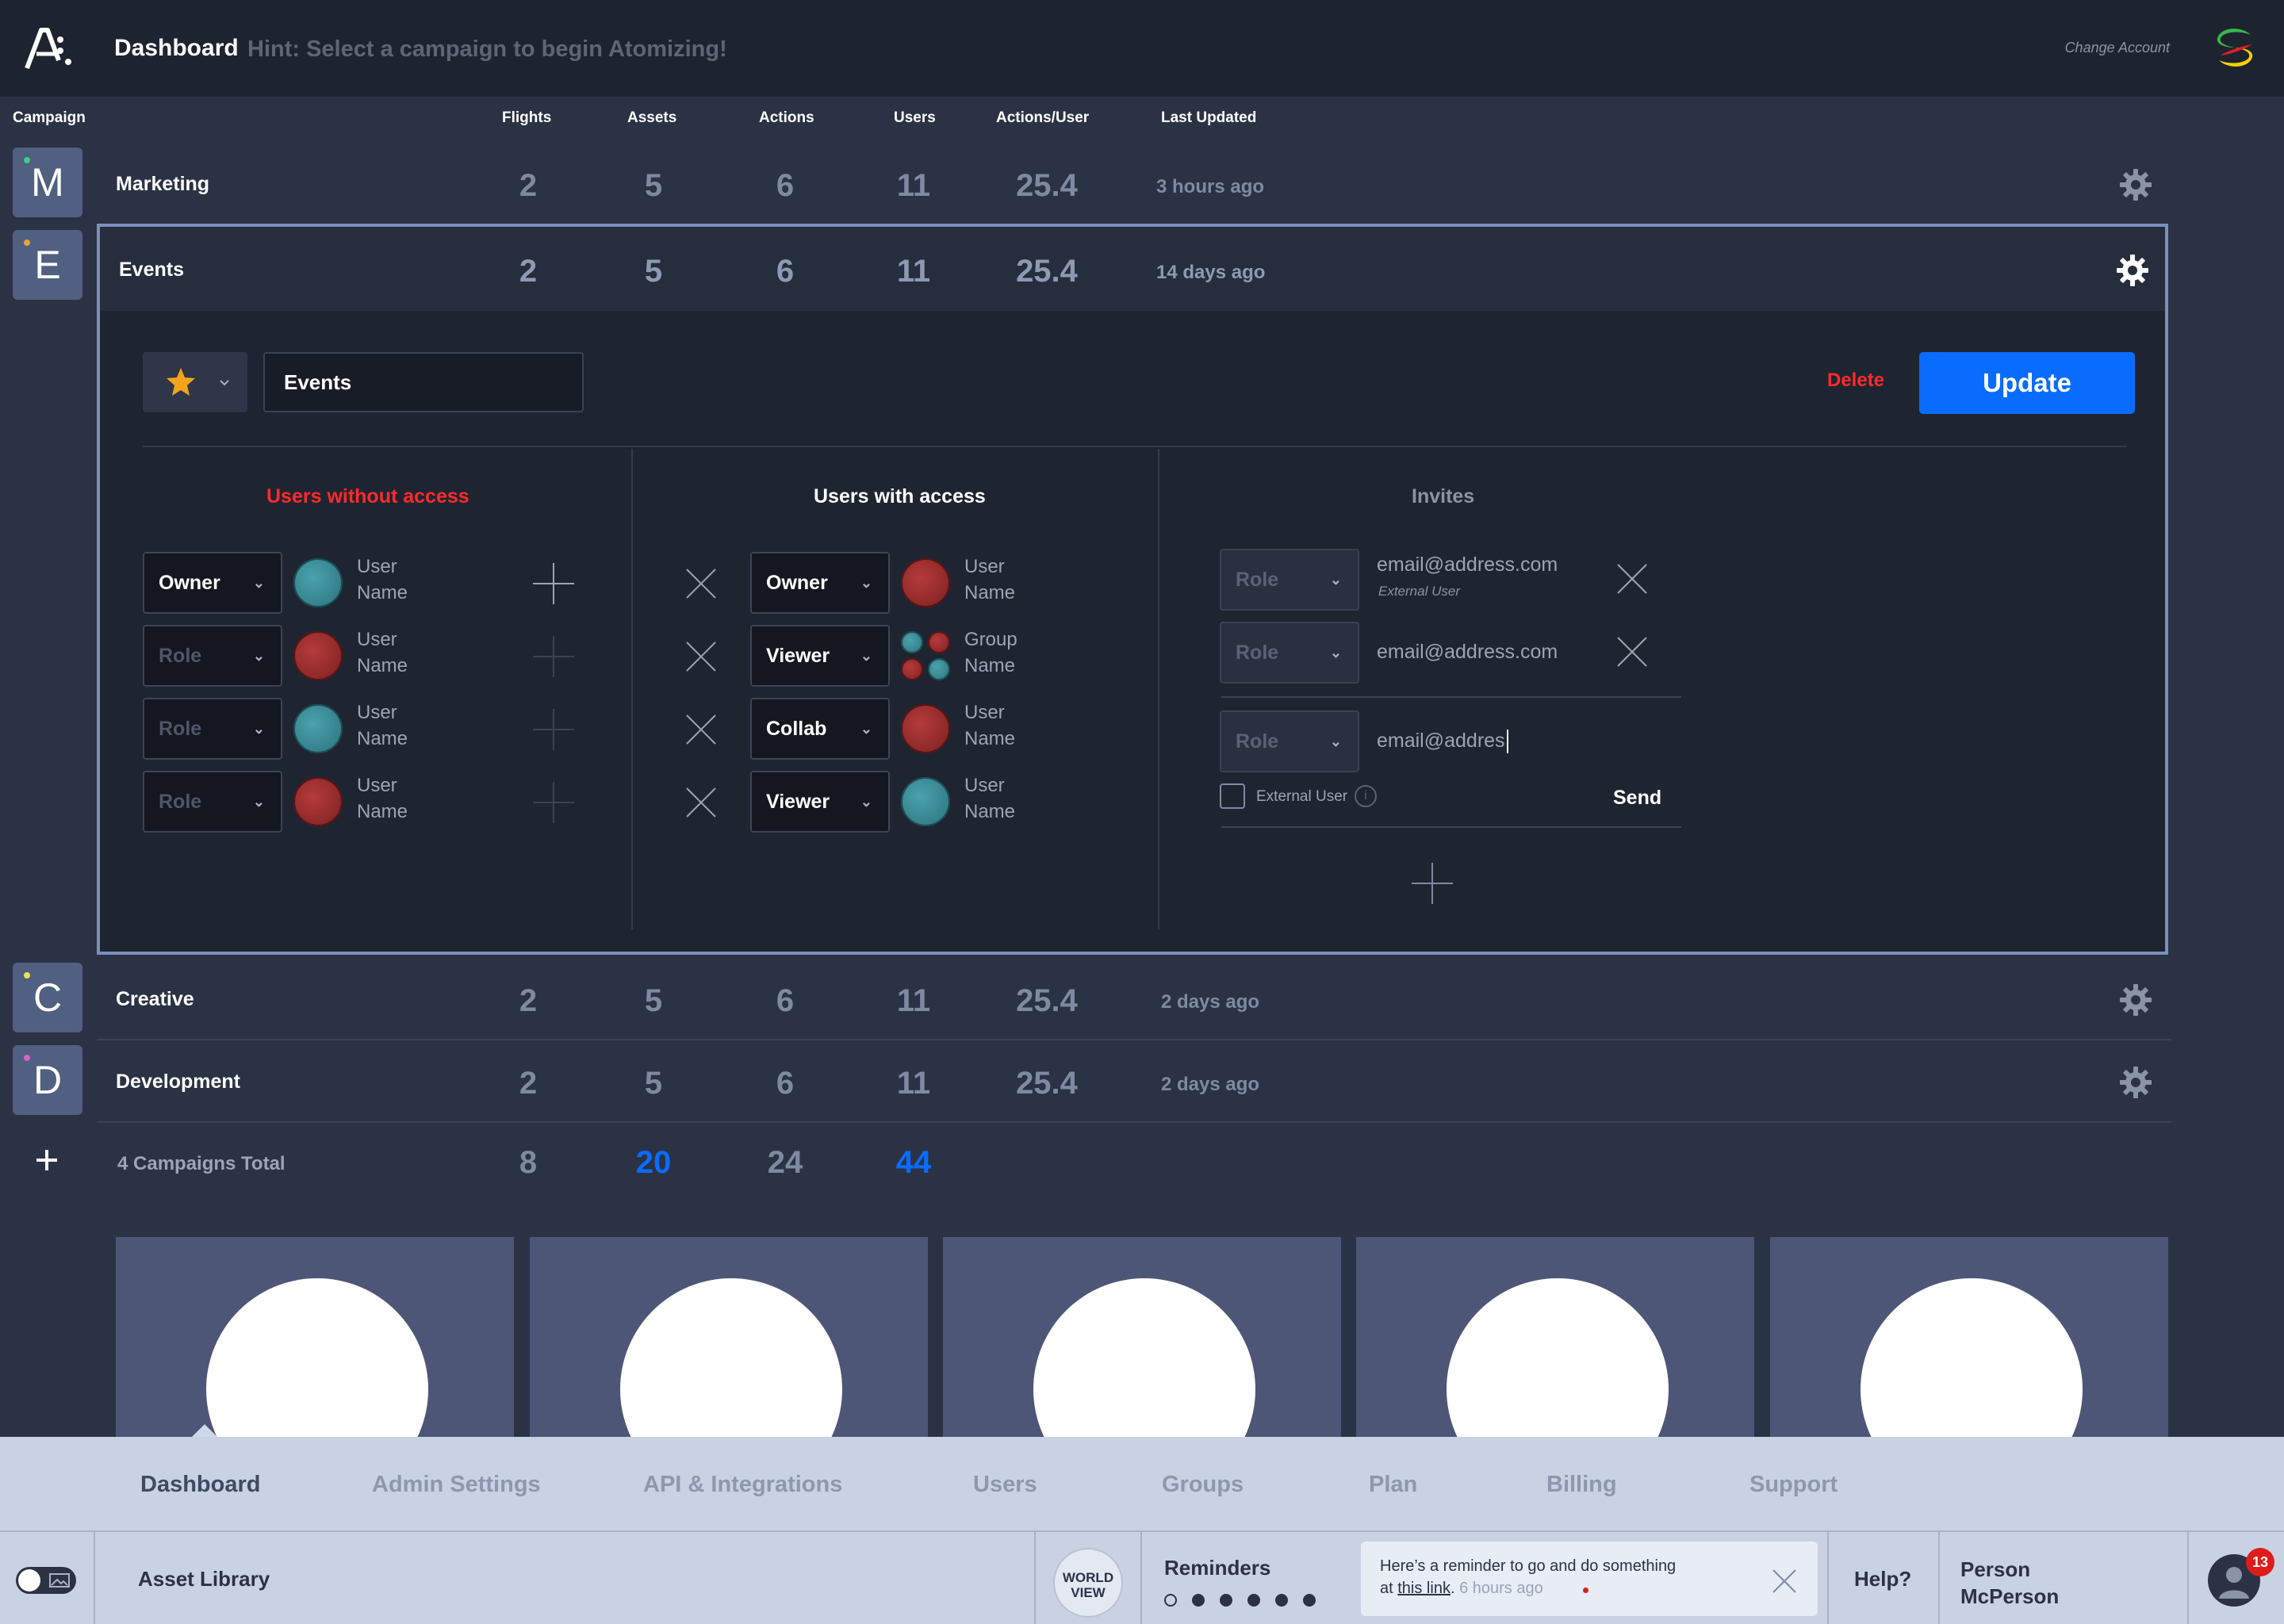 This screenshot has width=2284, height=1624. Describe the element at coordinates (1423, 1588) in the screenshot. I see `reminder-link: this link` at that location.